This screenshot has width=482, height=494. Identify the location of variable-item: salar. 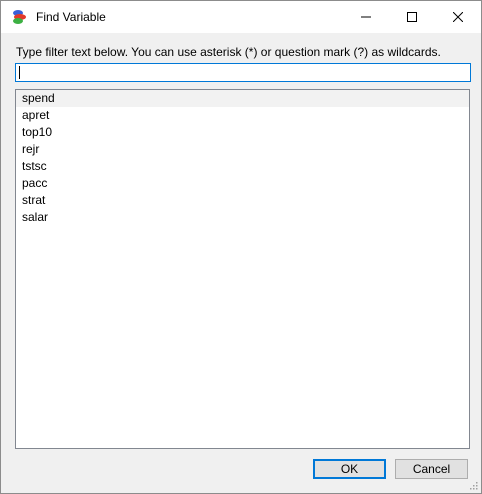
(242, 217).